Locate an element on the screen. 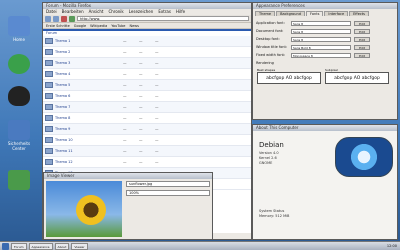  prefs-tabs: Theme Background Fonts Interface Effects is located at coordinates (325, 12).